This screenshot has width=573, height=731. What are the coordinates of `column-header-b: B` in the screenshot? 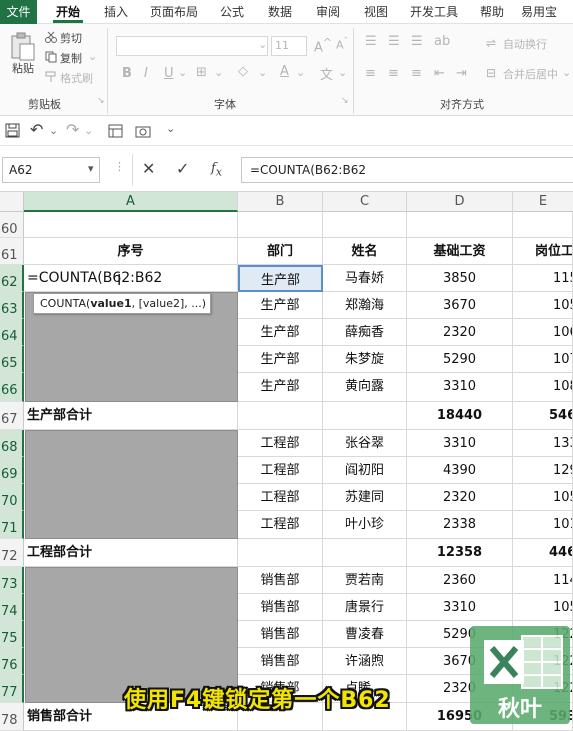 It's located at (280, 202).